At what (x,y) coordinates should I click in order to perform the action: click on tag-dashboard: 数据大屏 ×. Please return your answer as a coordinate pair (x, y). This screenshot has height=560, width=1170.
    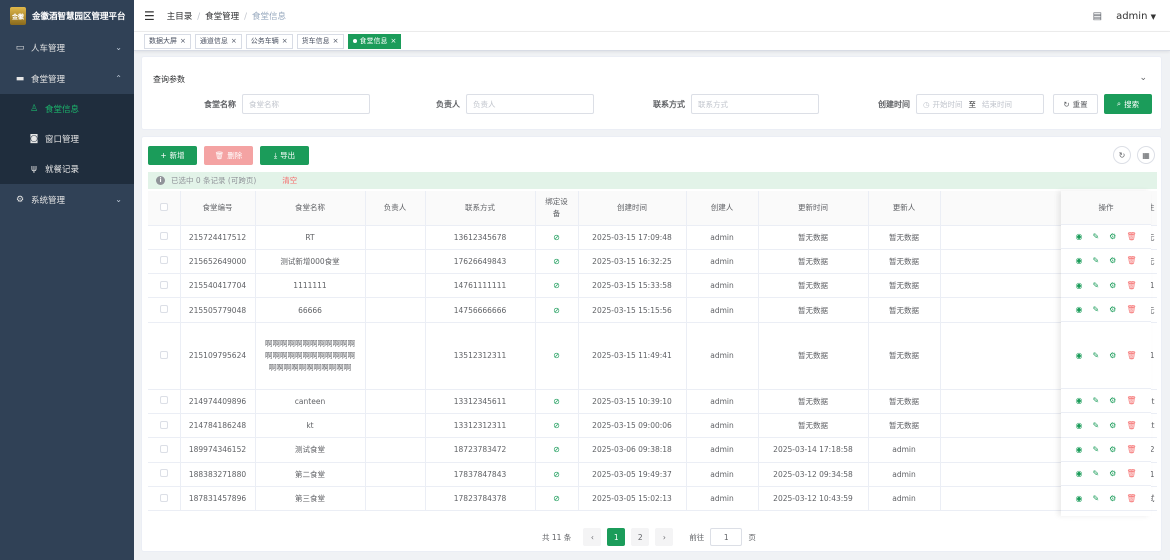
    Looking at the image, I should click on (167, 41).